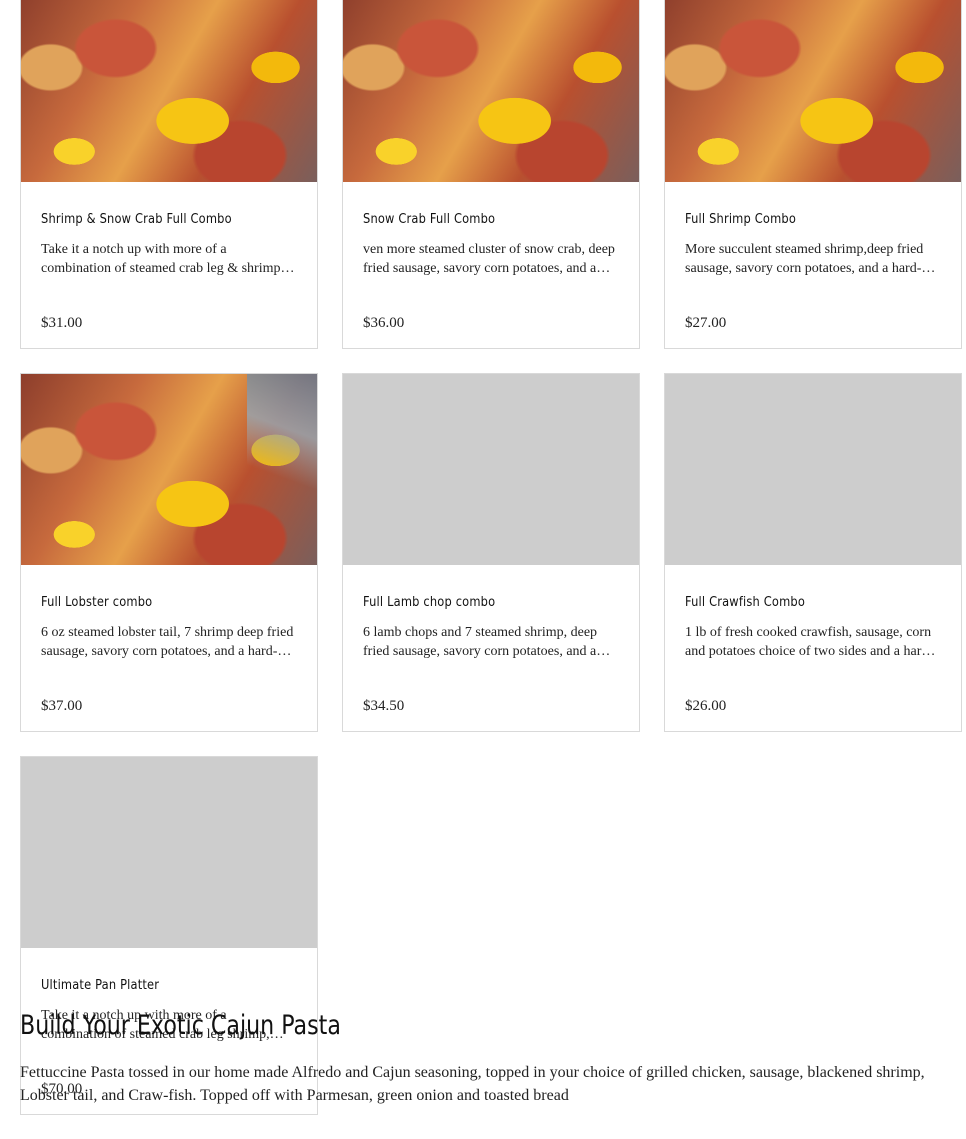  I want to click on menu-item-price: $36.00, so click(384, 323).